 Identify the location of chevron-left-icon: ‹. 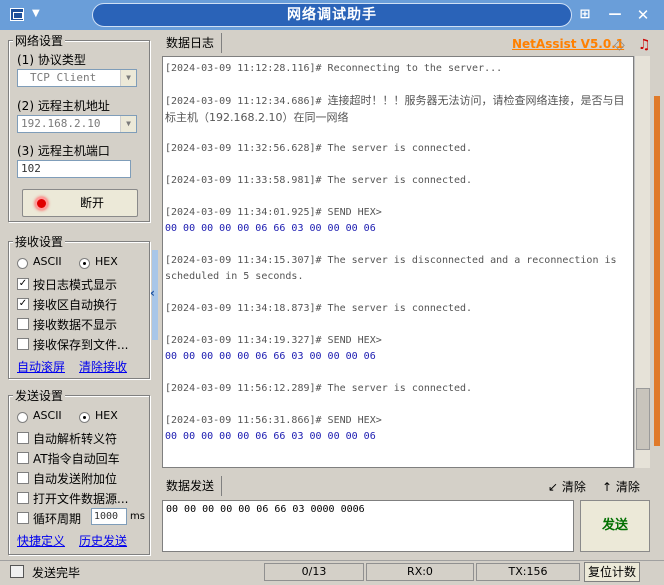
(152, 293).